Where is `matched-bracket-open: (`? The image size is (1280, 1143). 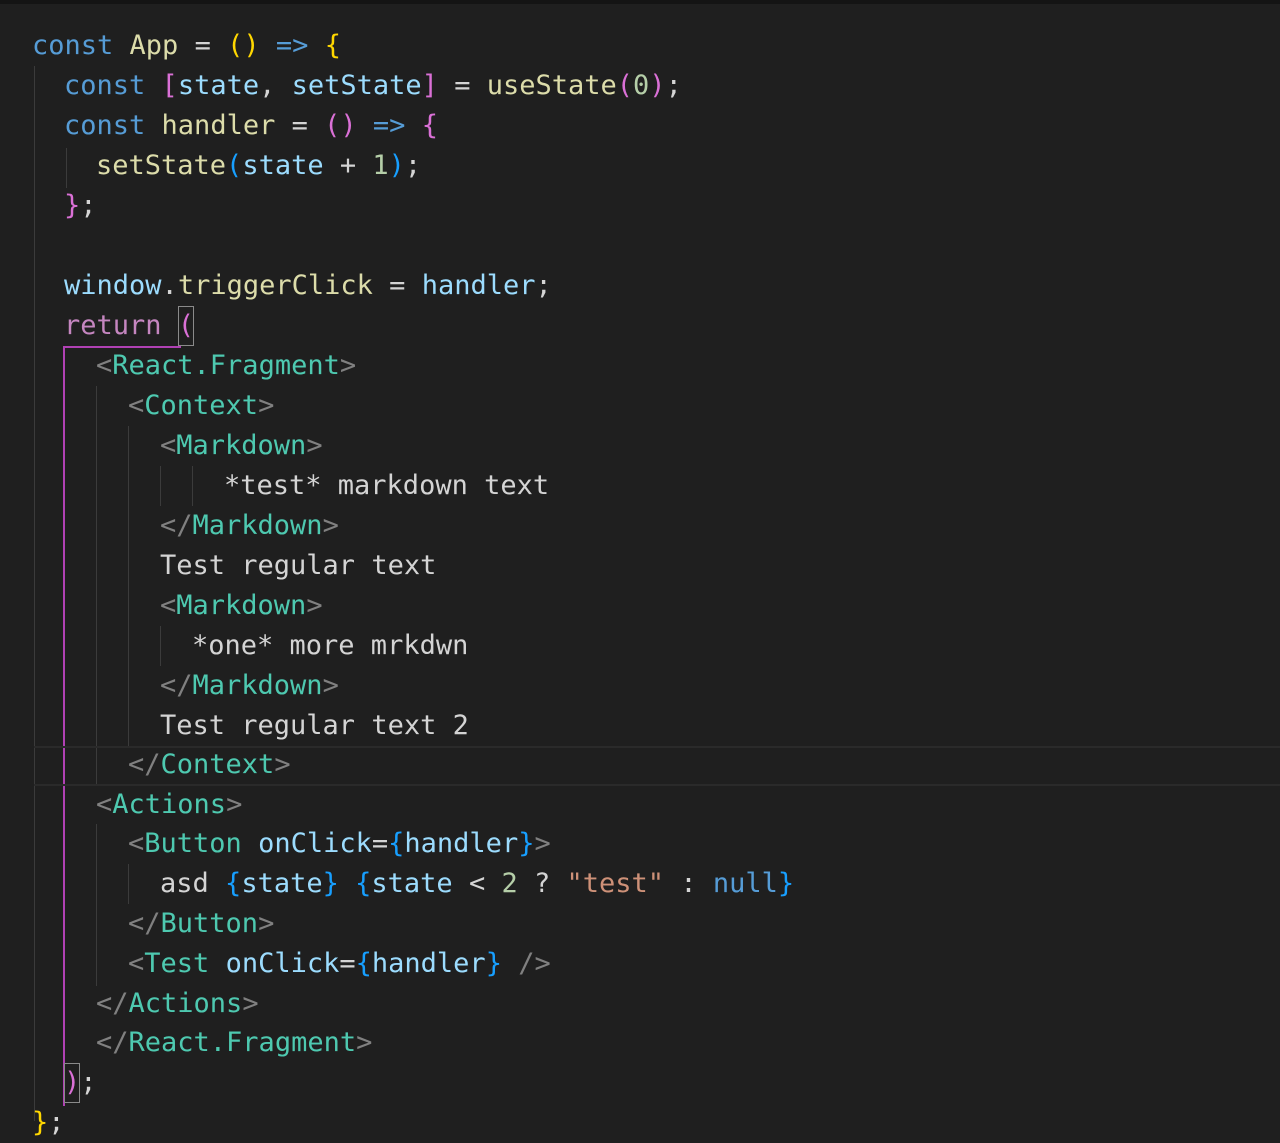 matched-bracket-open: ( is located at coordinates (186, 326).